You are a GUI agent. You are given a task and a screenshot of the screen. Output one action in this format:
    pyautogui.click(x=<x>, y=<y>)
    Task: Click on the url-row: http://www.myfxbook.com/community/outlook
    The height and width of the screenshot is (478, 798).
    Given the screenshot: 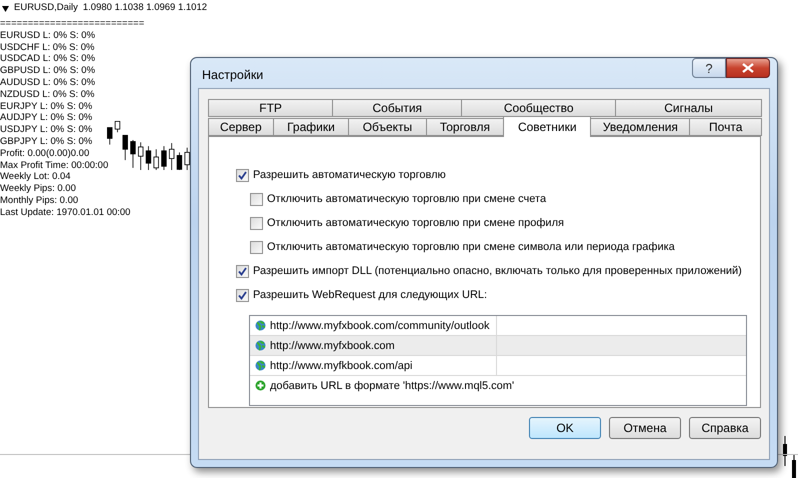 What is the action you would take?
    pyautogui.click(x=498, y=326)
    